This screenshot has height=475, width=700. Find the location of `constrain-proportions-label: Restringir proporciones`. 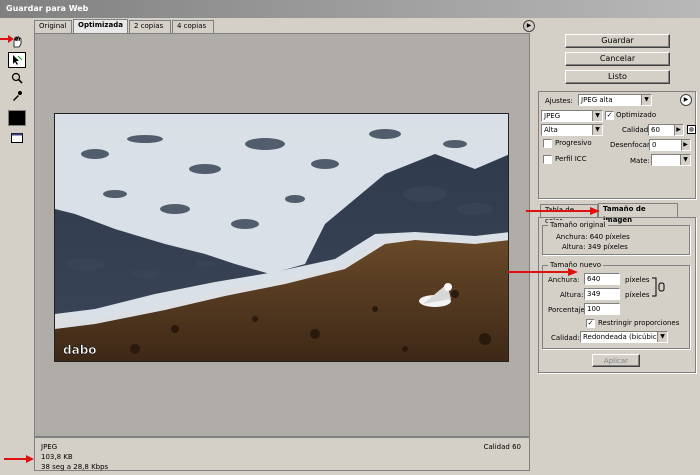

constrain-proportions-label: Restringir proporciones is located at coordinates (639, 323).